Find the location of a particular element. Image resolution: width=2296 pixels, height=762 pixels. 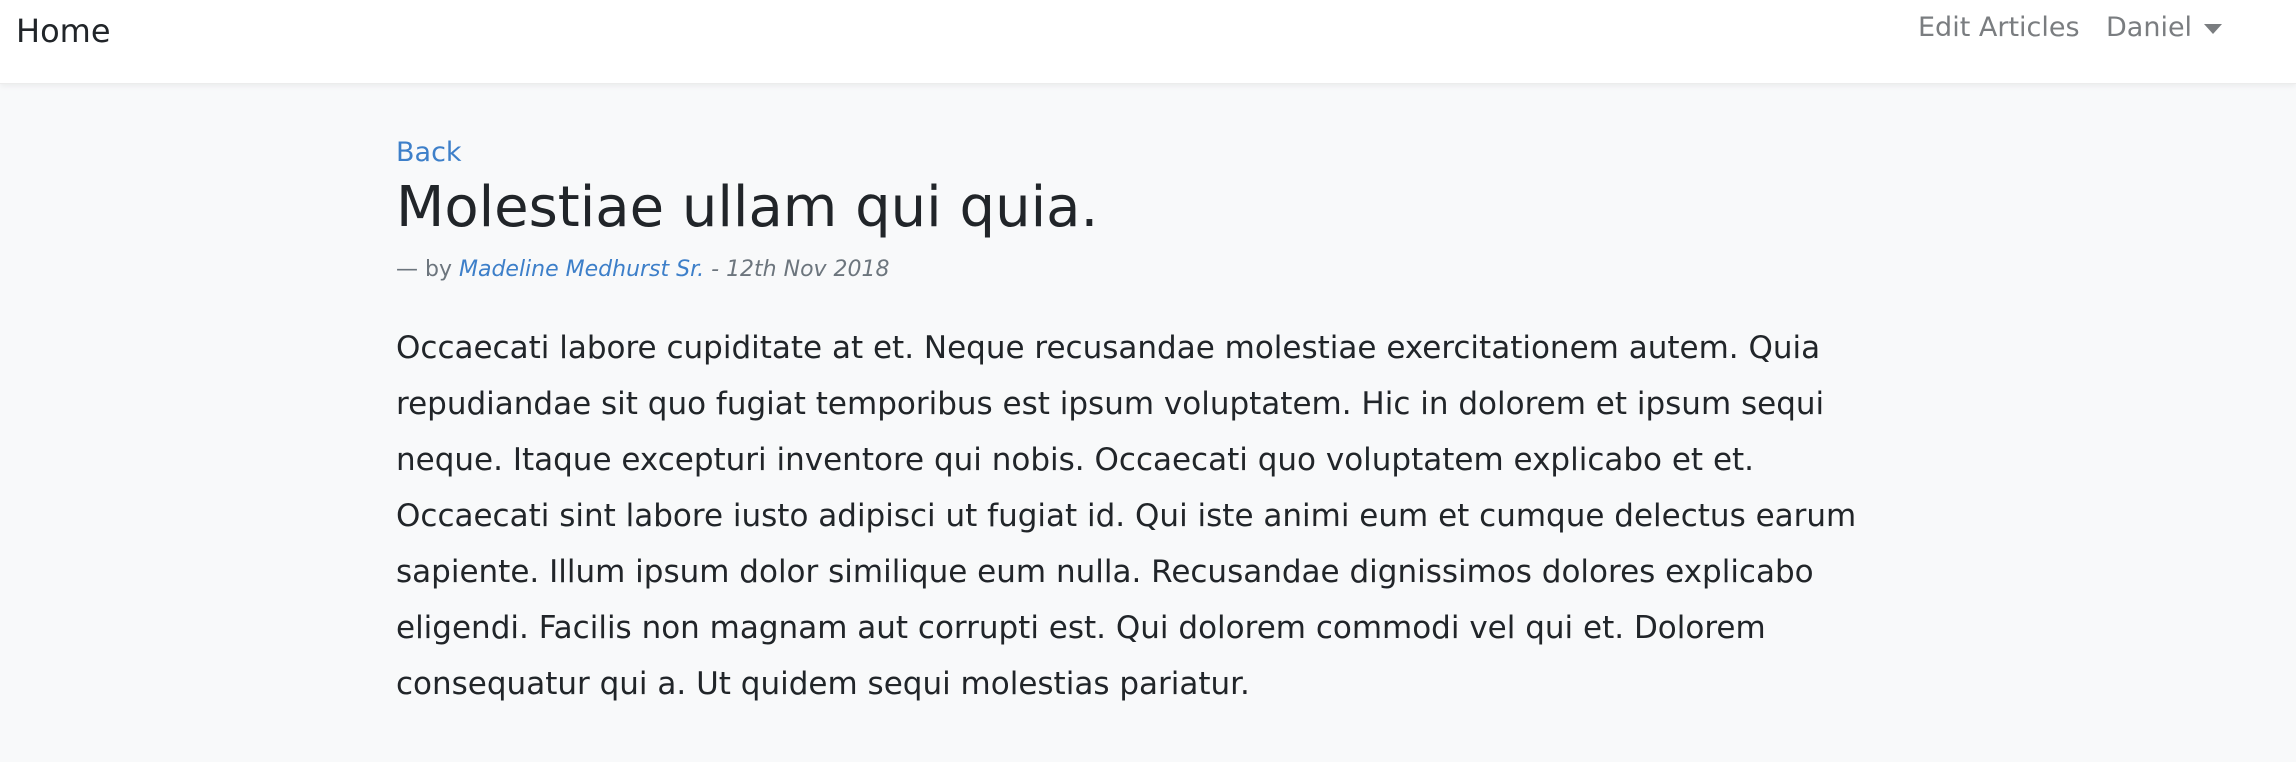

article-title: Molestiae ullam qui quia. is located at coordinates (747, 207).